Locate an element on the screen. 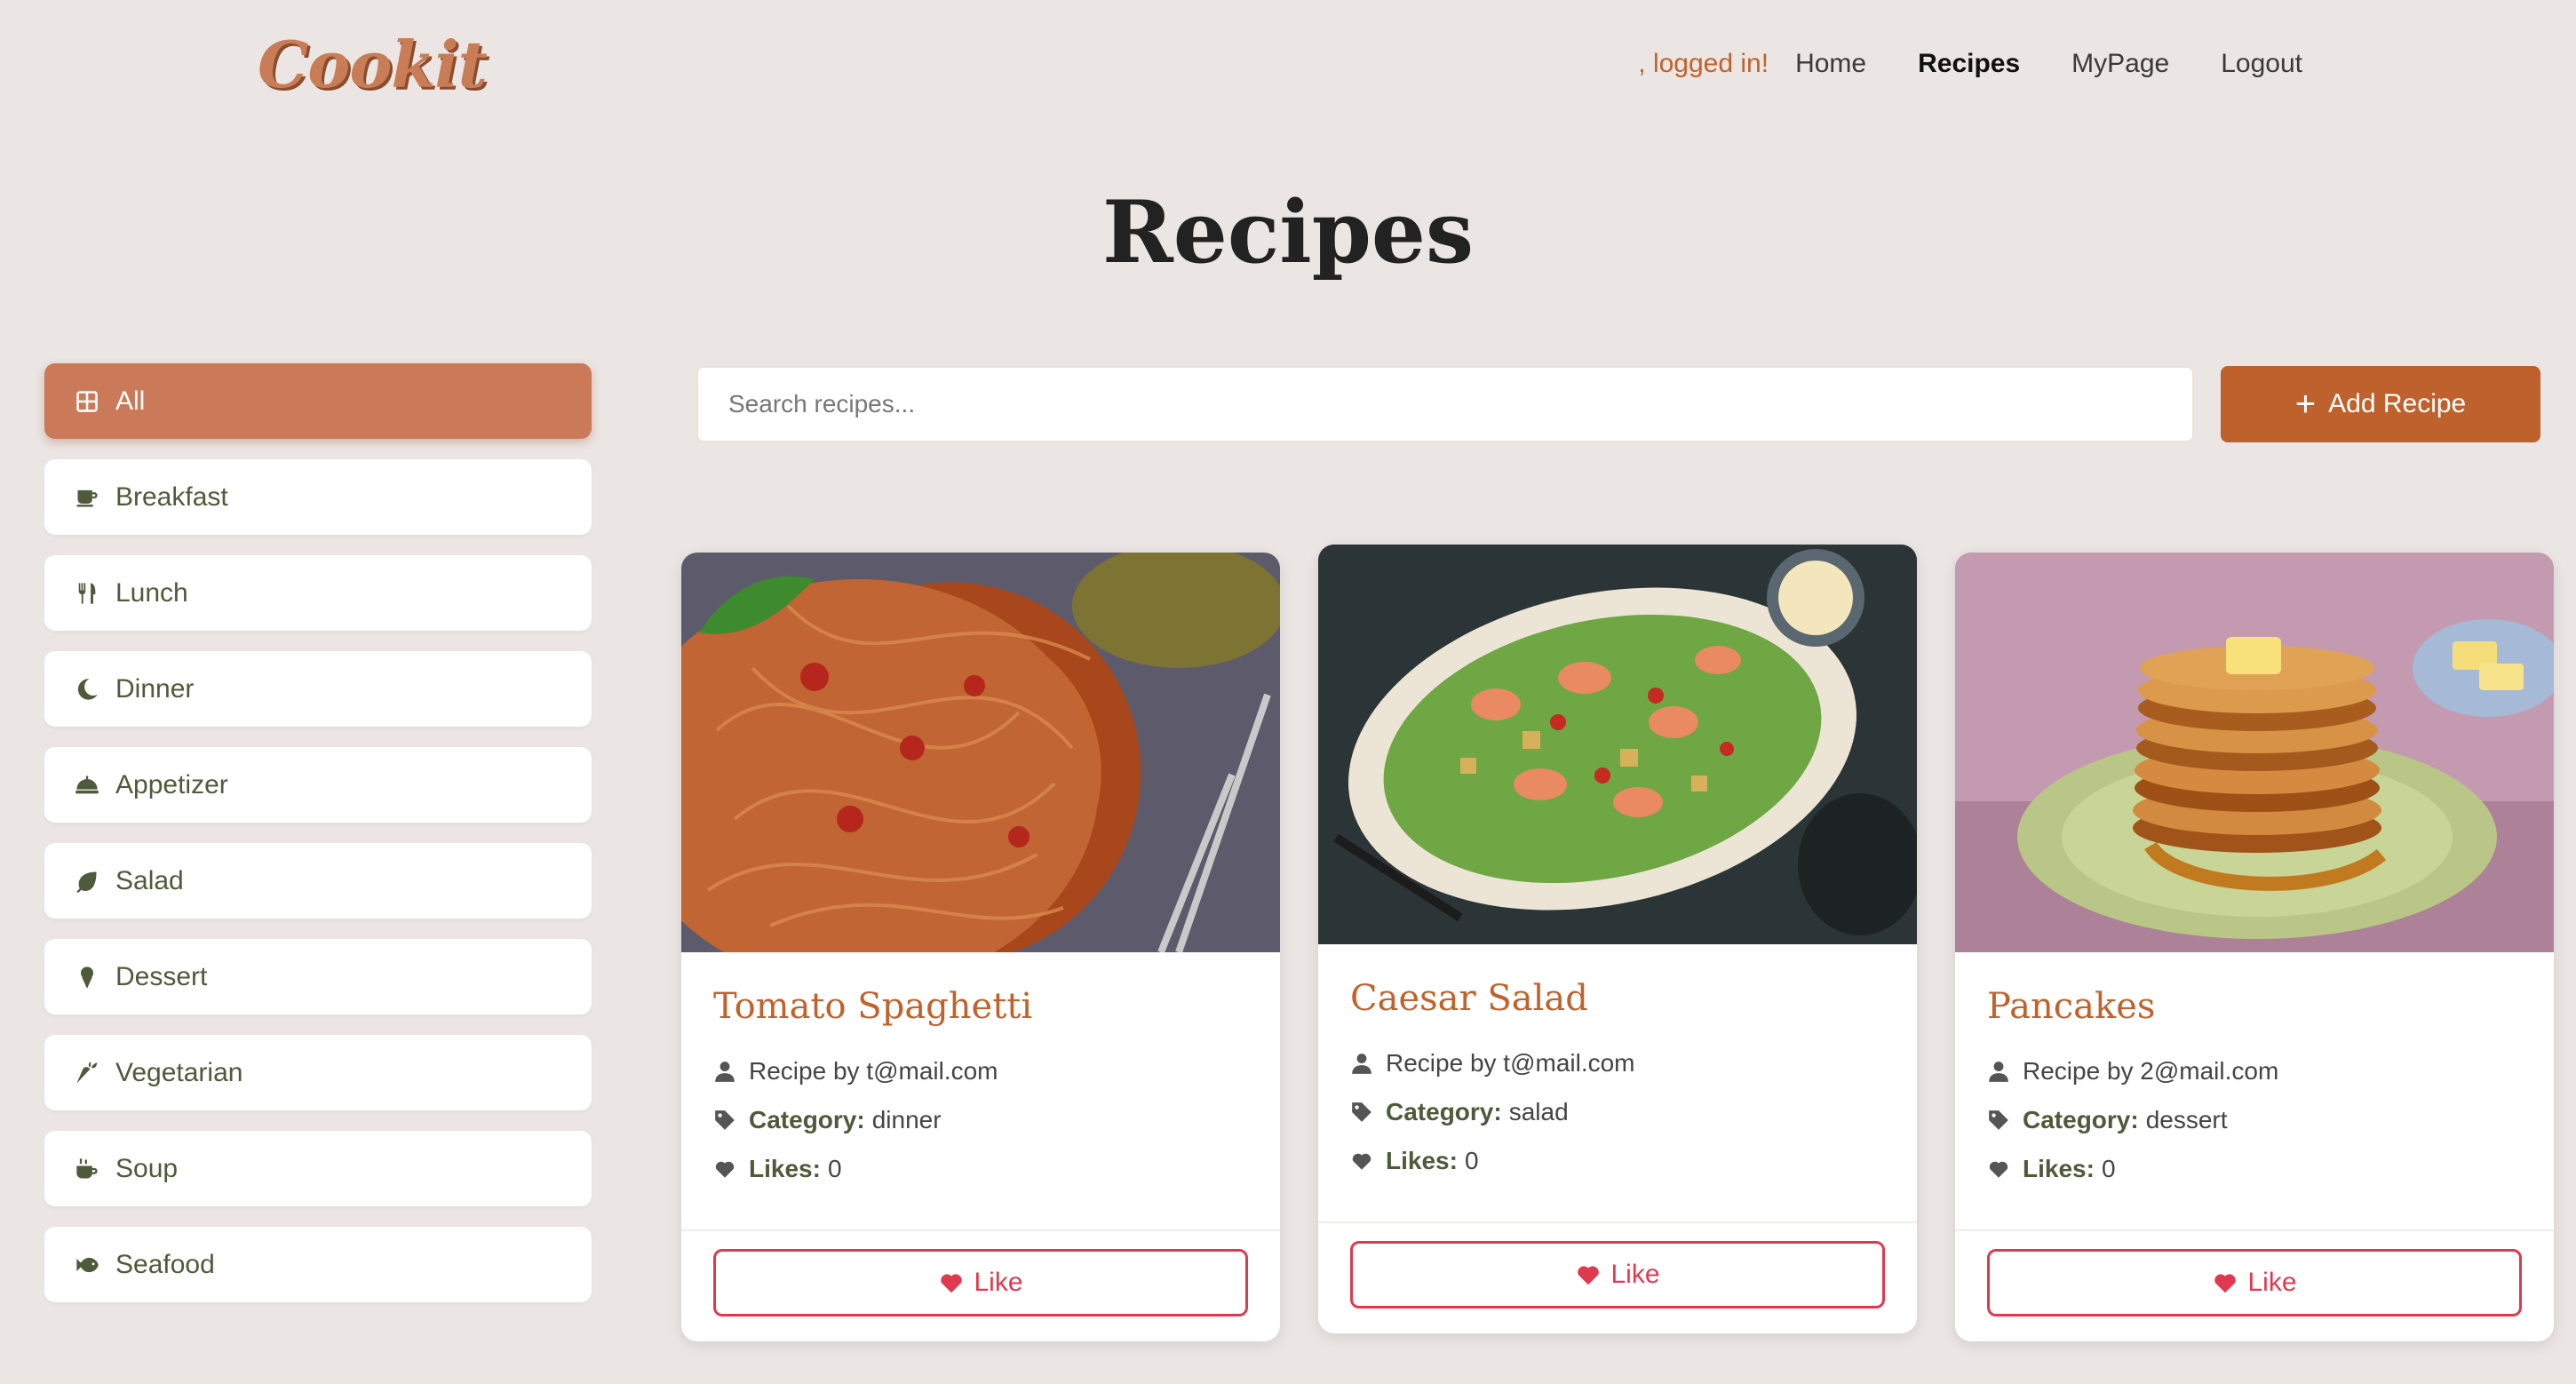  top-nav: , logged in! Home Recipes MyPage Logout is located at coordinates (1970, 64).